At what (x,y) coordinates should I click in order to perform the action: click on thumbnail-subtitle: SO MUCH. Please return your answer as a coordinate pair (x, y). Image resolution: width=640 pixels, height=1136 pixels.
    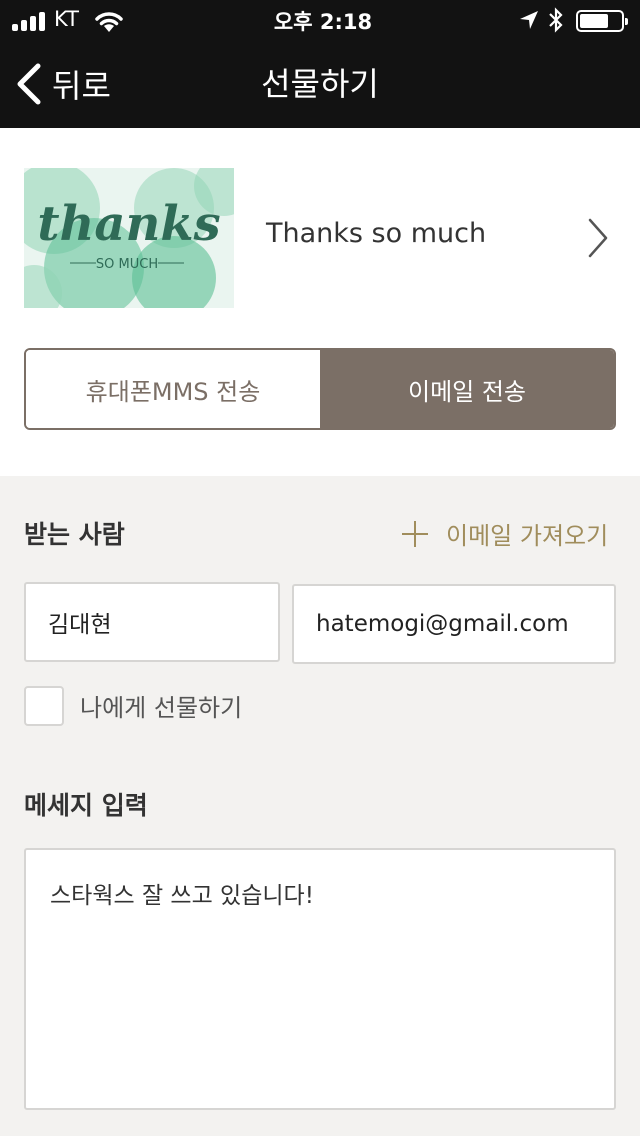
    Looking at the image, I should click on (127, 264).